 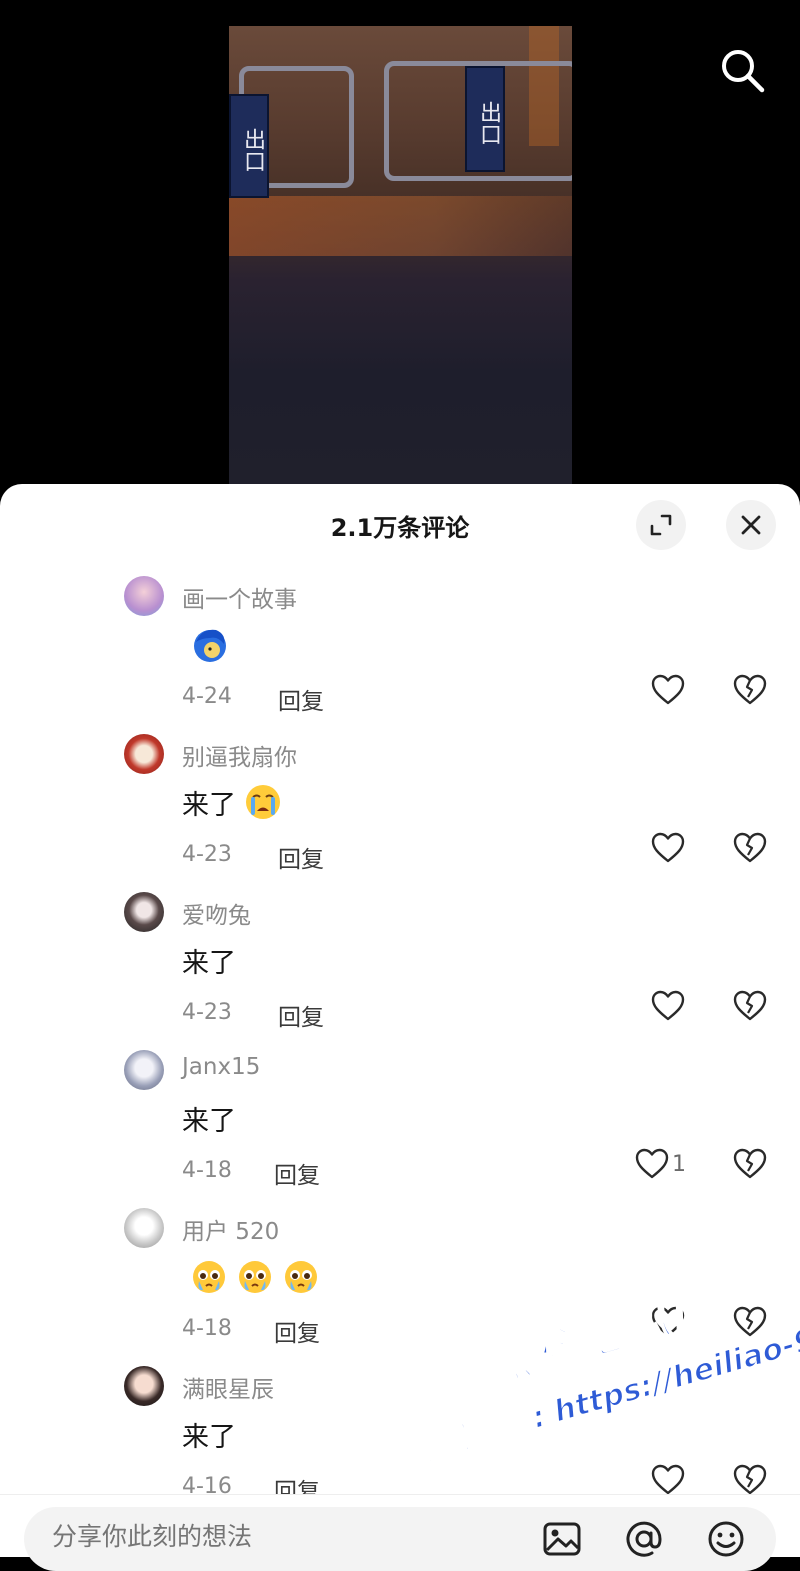 What do you see at coordinates (249, 146) in the screenshot?
I see `exit-sign-left: 出口` at bounding box center [249, 146].